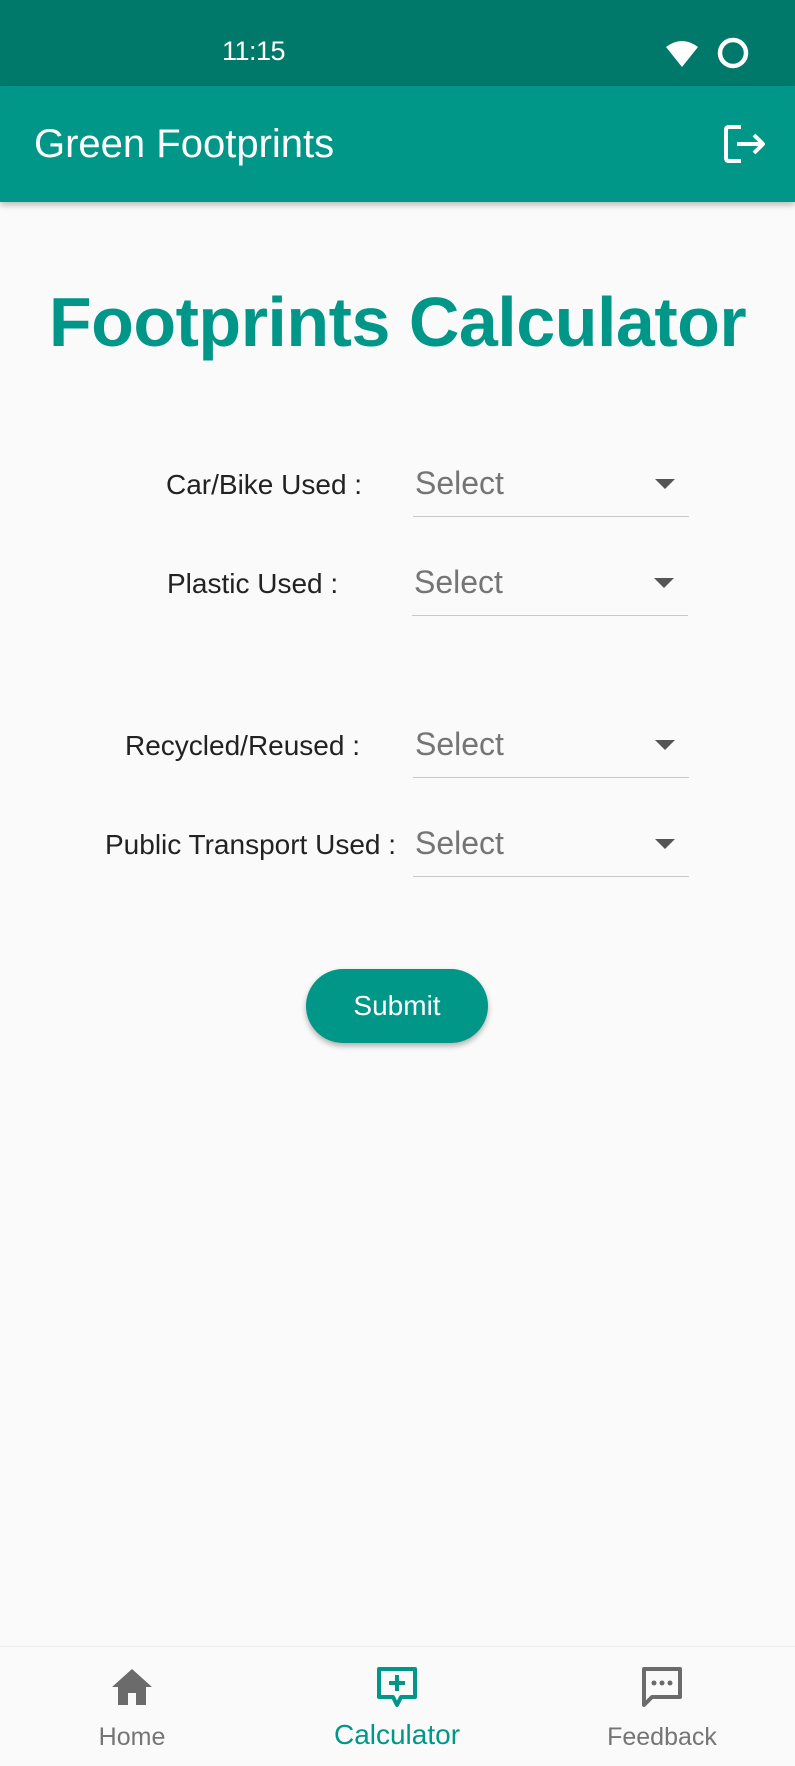 Image resolution: width=795 pixels, height=1766 pixels. Describe the element at coordinates (184, 144) in the screenshot. I see `app-title: Green Footprints` at that location.